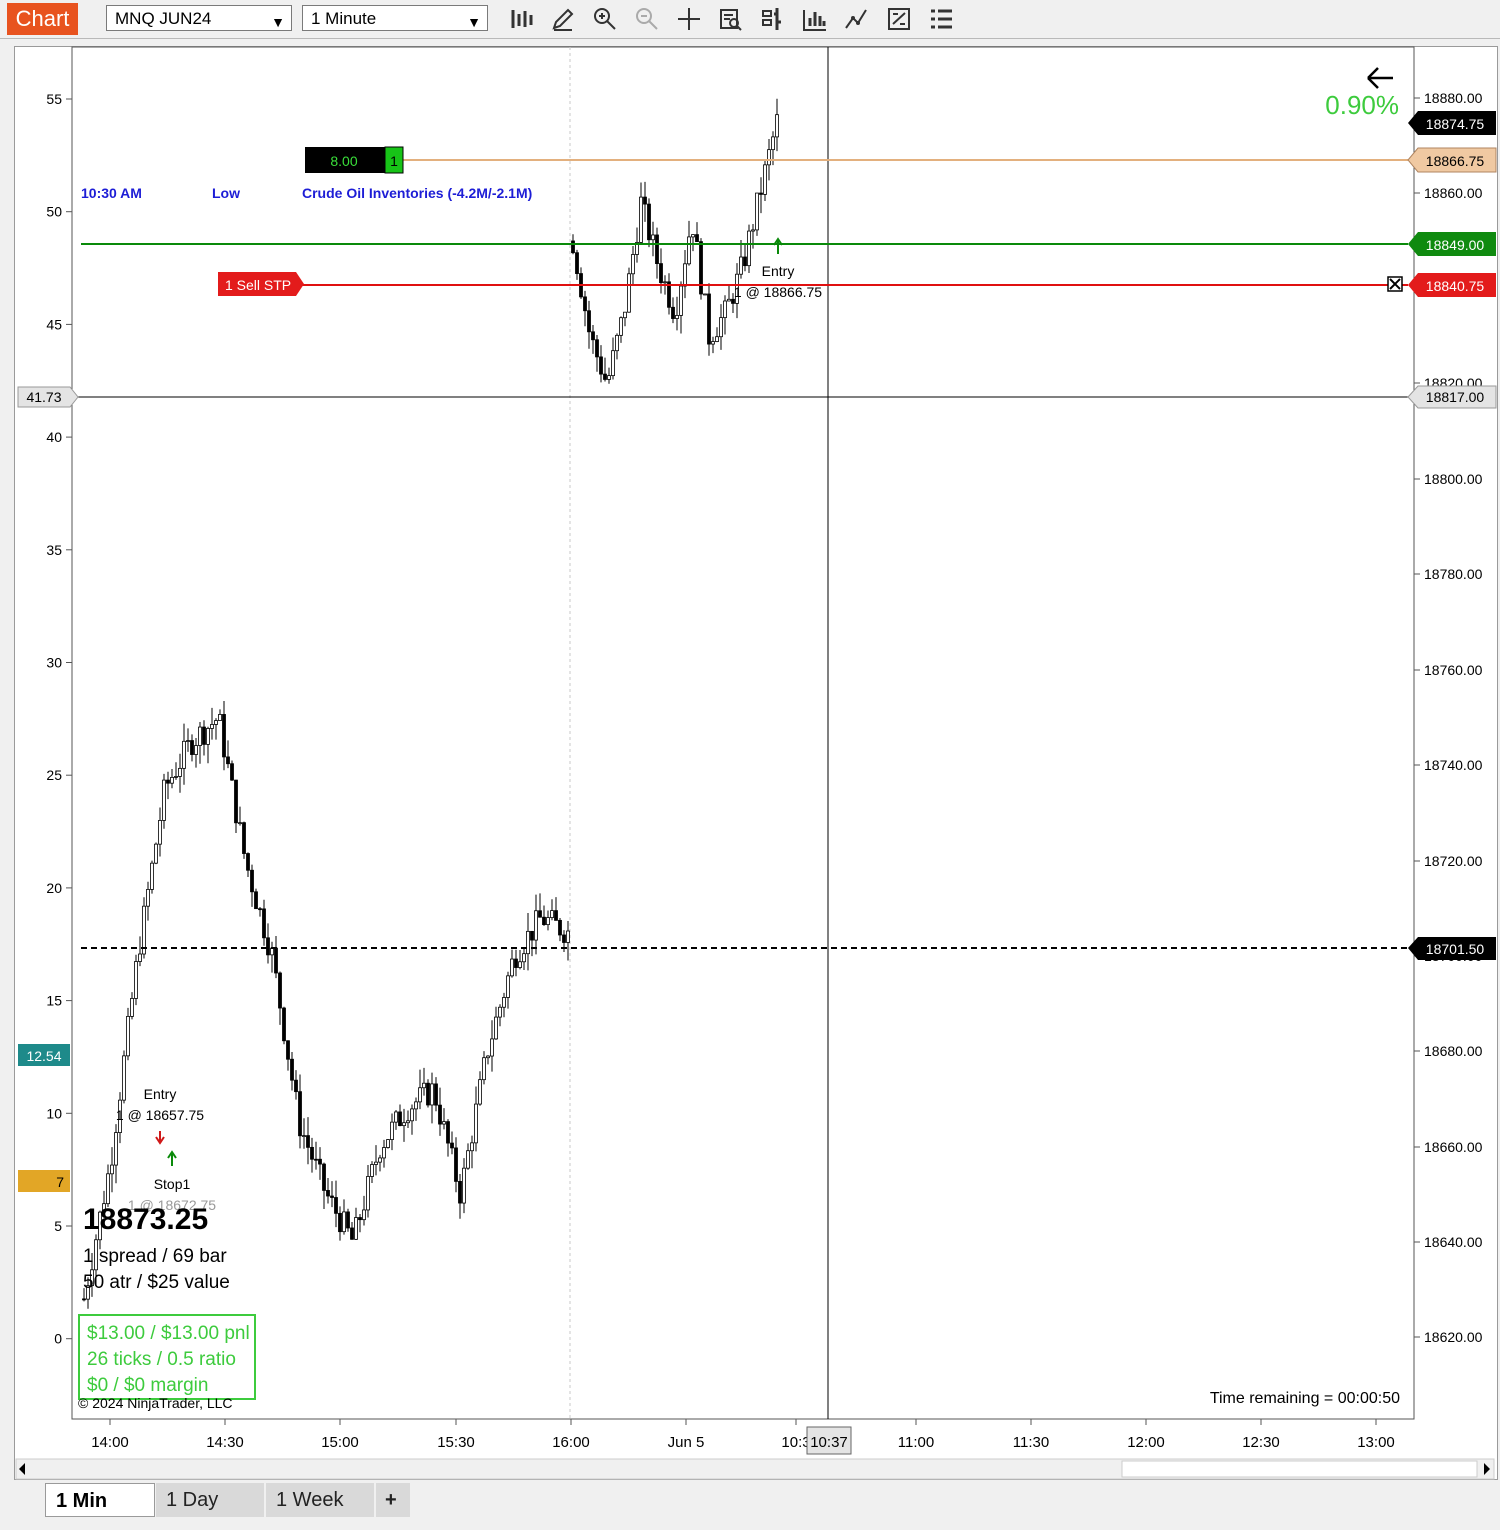 This screenshot has height=1530, width=1500. What do you see at coordinates (54, 212) in the screenshot?
I see `left-axis-label: 50` at bounding box center [54, 212].